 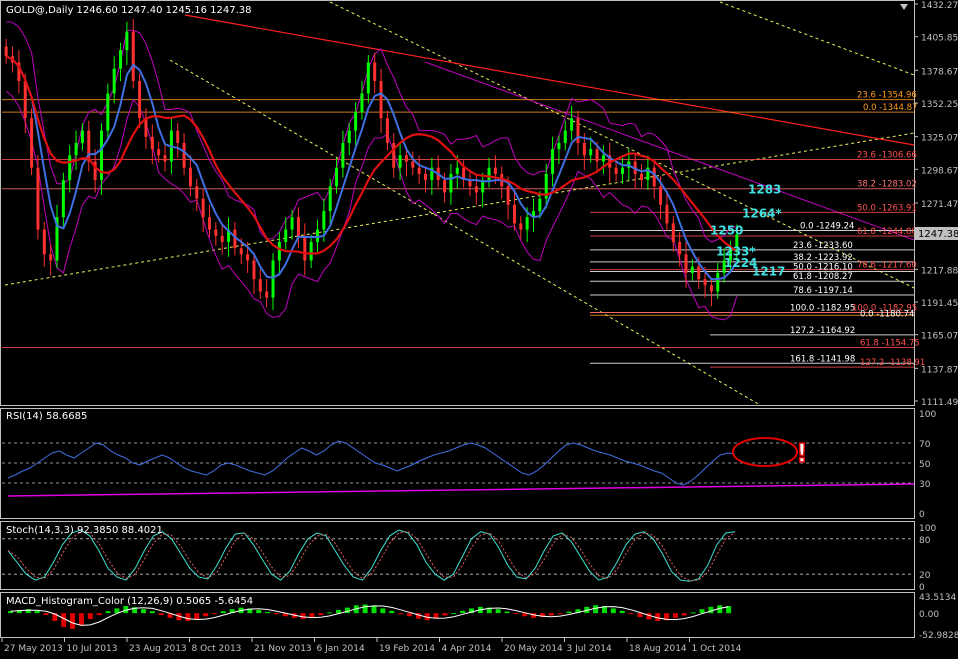 I want to click on price-annotation: 1217, so click(x=768, y=271).